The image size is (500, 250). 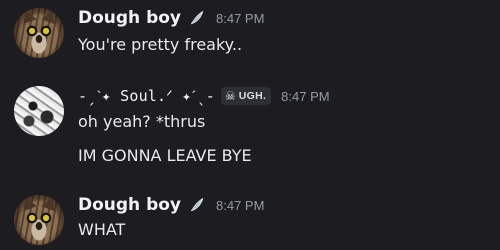 I want to click on username: -ˏˋ✦ Soul.ᐟ ✦ˊˎ-, so click(x=146, y=96).